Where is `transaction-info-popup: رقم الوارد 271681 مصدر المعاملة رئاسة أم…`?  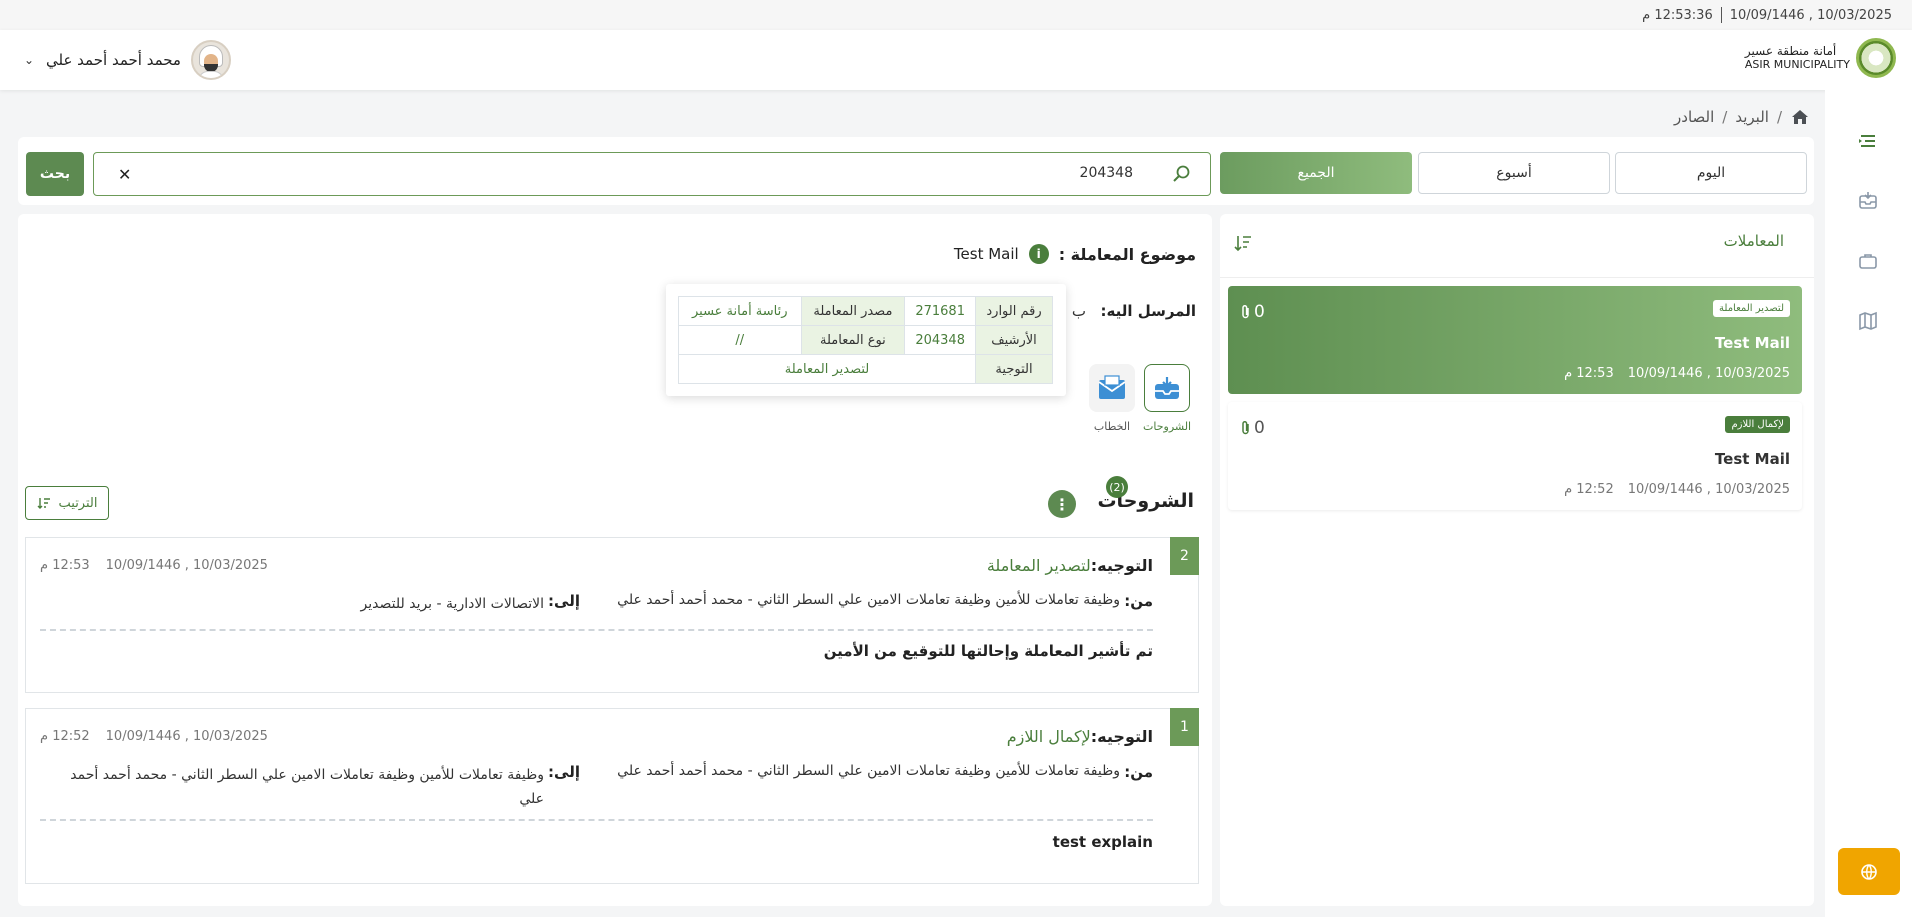
transaction-info-popup: رقم الوارد 271681 مصدر المعاملة رئاسة أم… is located at coordinates (866, 340).